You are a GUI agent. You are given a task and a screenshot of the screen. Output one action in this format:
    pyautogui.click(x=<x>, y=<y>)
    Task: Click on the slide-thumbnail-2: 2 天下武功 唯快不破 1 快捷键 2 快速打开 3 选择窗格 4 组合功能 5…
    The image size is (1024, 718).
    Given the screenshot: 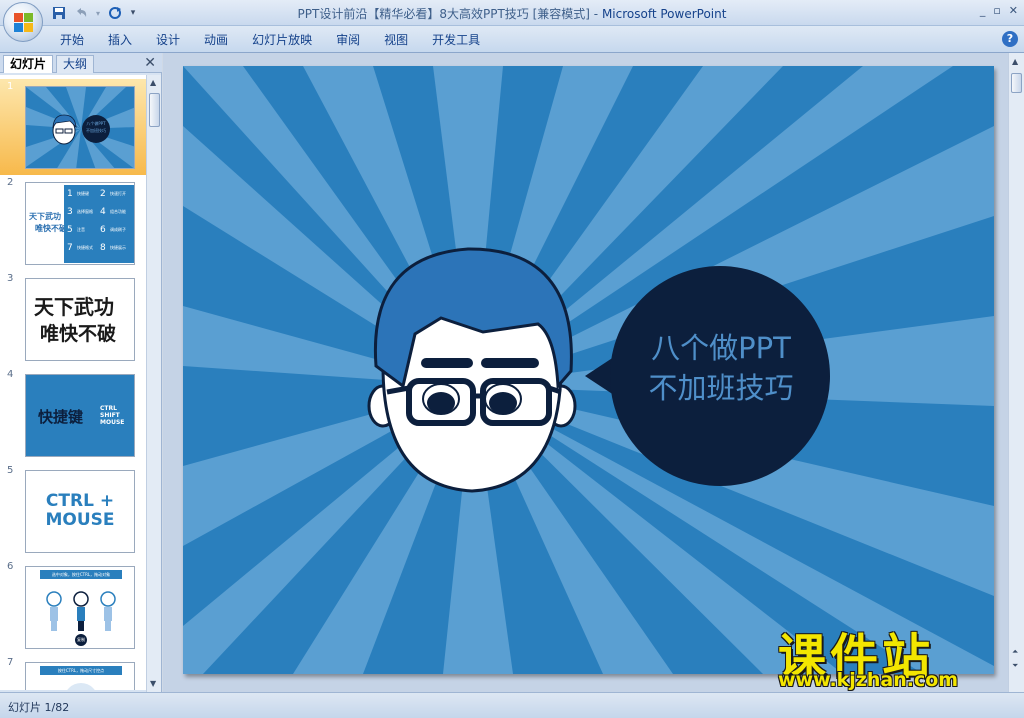 What is the action you would take?
    pyautogui.click(x=73, y=223)
    